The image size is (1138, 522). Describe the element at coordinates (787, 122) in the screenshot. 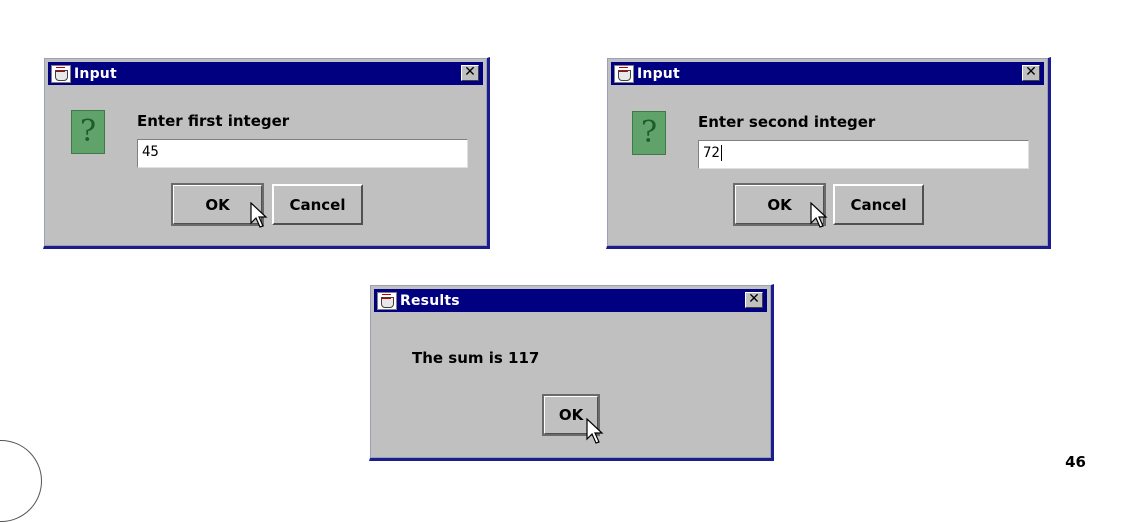

I see `prompt-label: Enter second integer` at that location.